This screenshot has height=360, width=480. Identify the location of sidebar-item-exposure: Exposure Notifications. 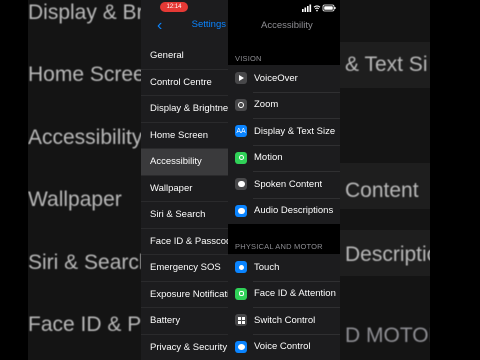
(184, 295).